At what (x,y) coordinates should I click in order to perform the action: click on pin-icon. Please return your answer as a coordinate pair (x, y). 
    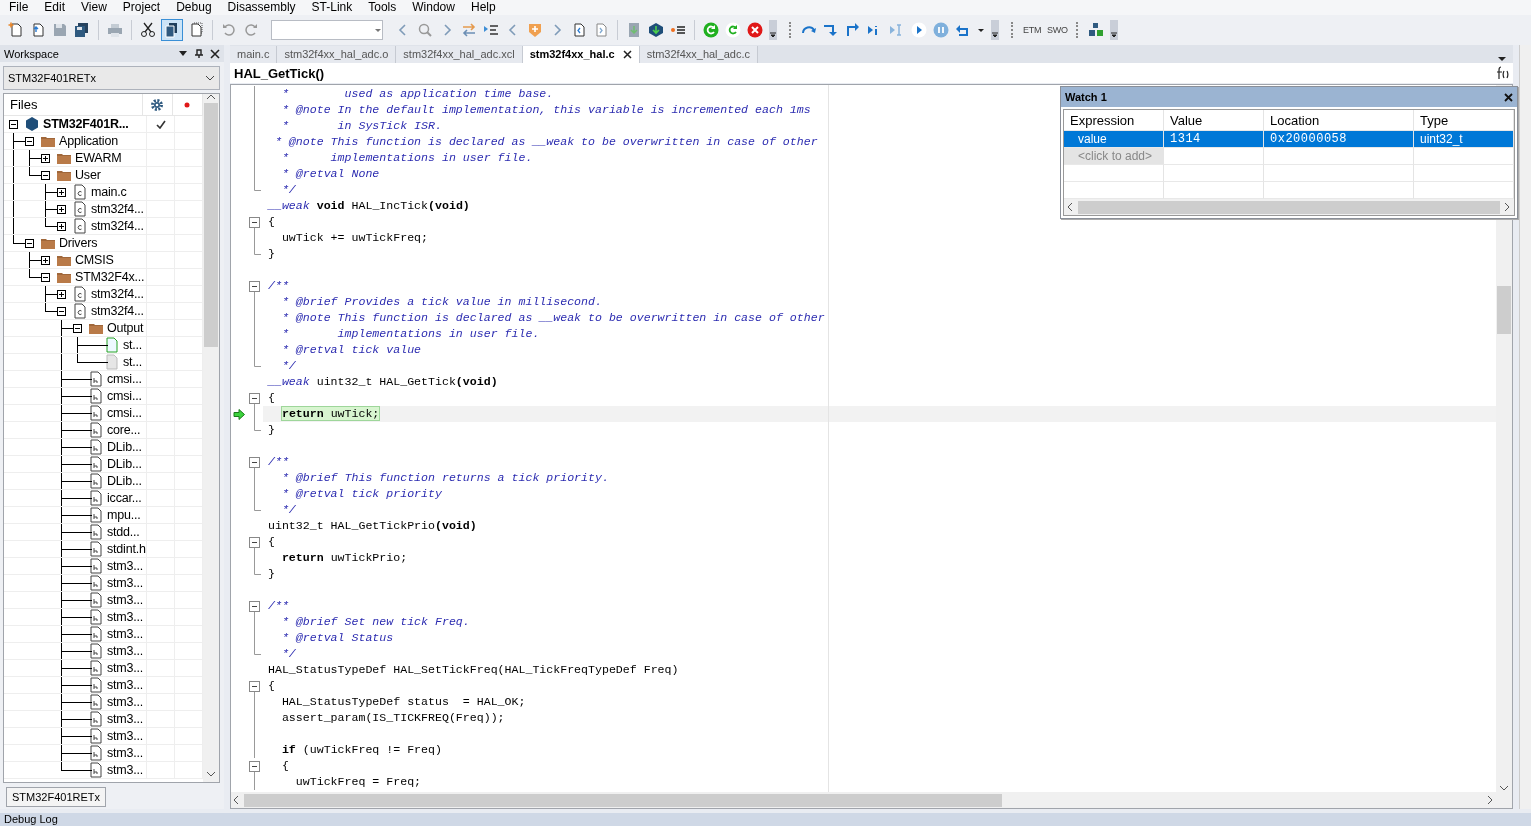
    Looking at the image, I should click on (199, 53).